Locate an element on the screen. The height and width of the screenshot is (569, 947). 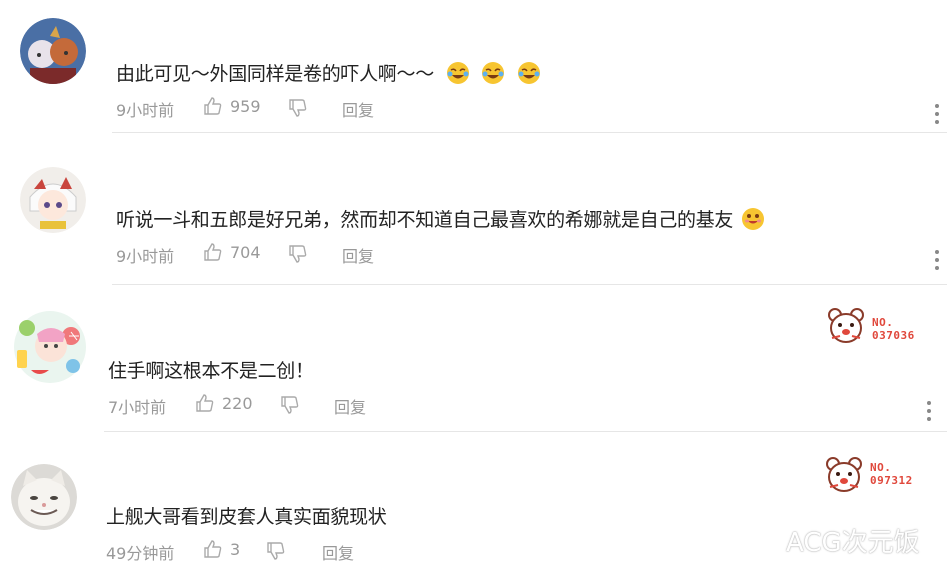
like-count: 959 is located at coordinates (245, 106).